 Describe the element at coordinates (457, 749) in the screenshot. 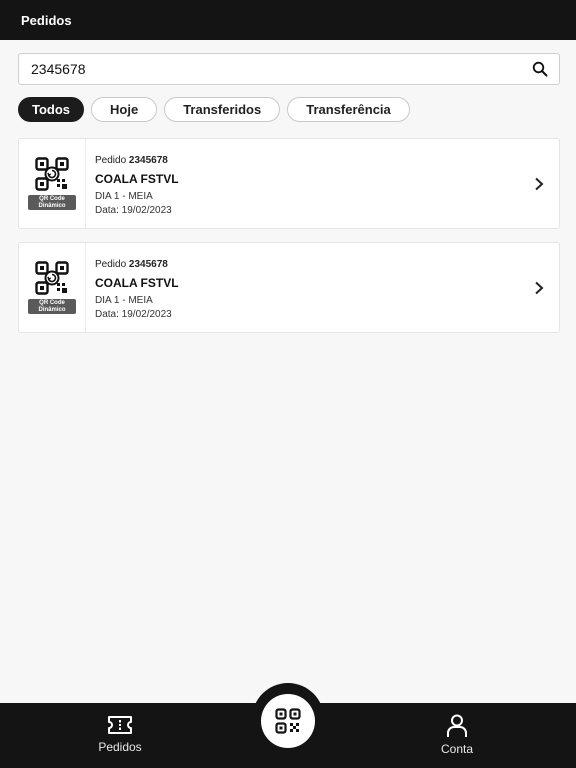

I see `nav-label-conta: Conta` at that location.